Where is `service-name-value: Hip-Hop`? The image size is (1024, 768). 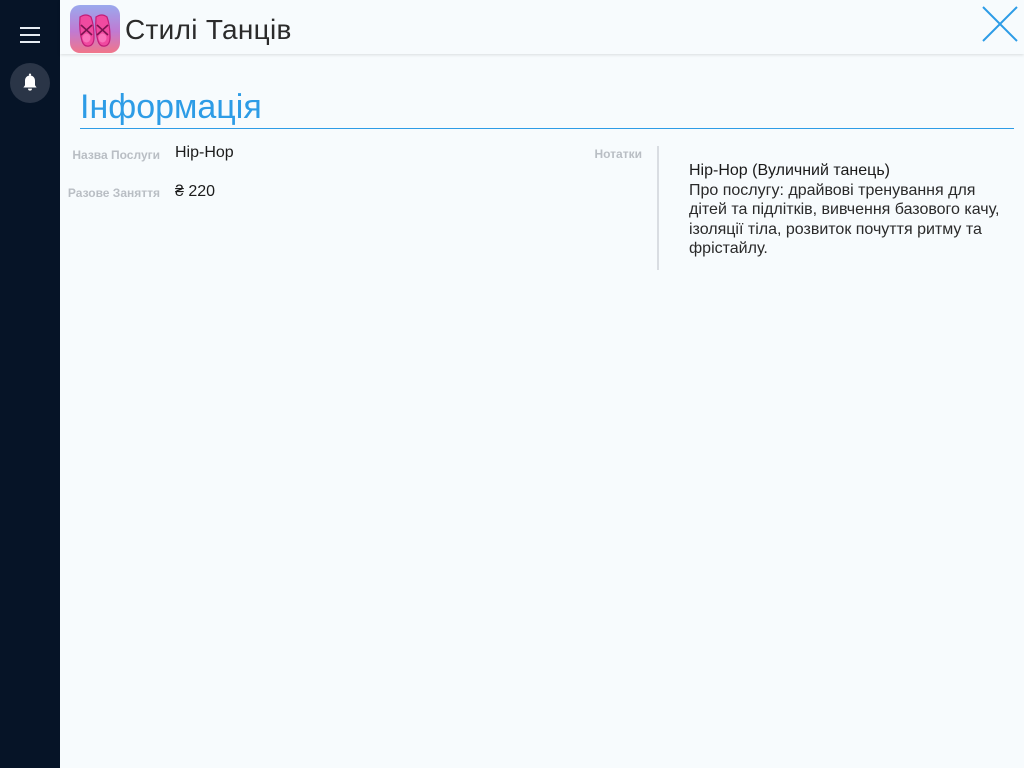
service-name-value: Hip-Hop is located at coordinates (204, 152).